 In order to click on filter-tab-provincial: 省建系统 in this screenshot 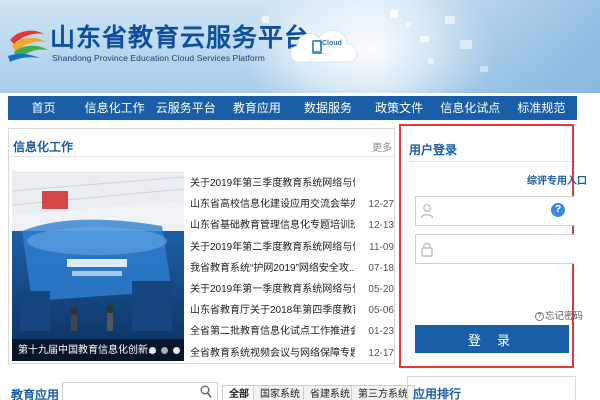, I will do `click(330, 392)`.